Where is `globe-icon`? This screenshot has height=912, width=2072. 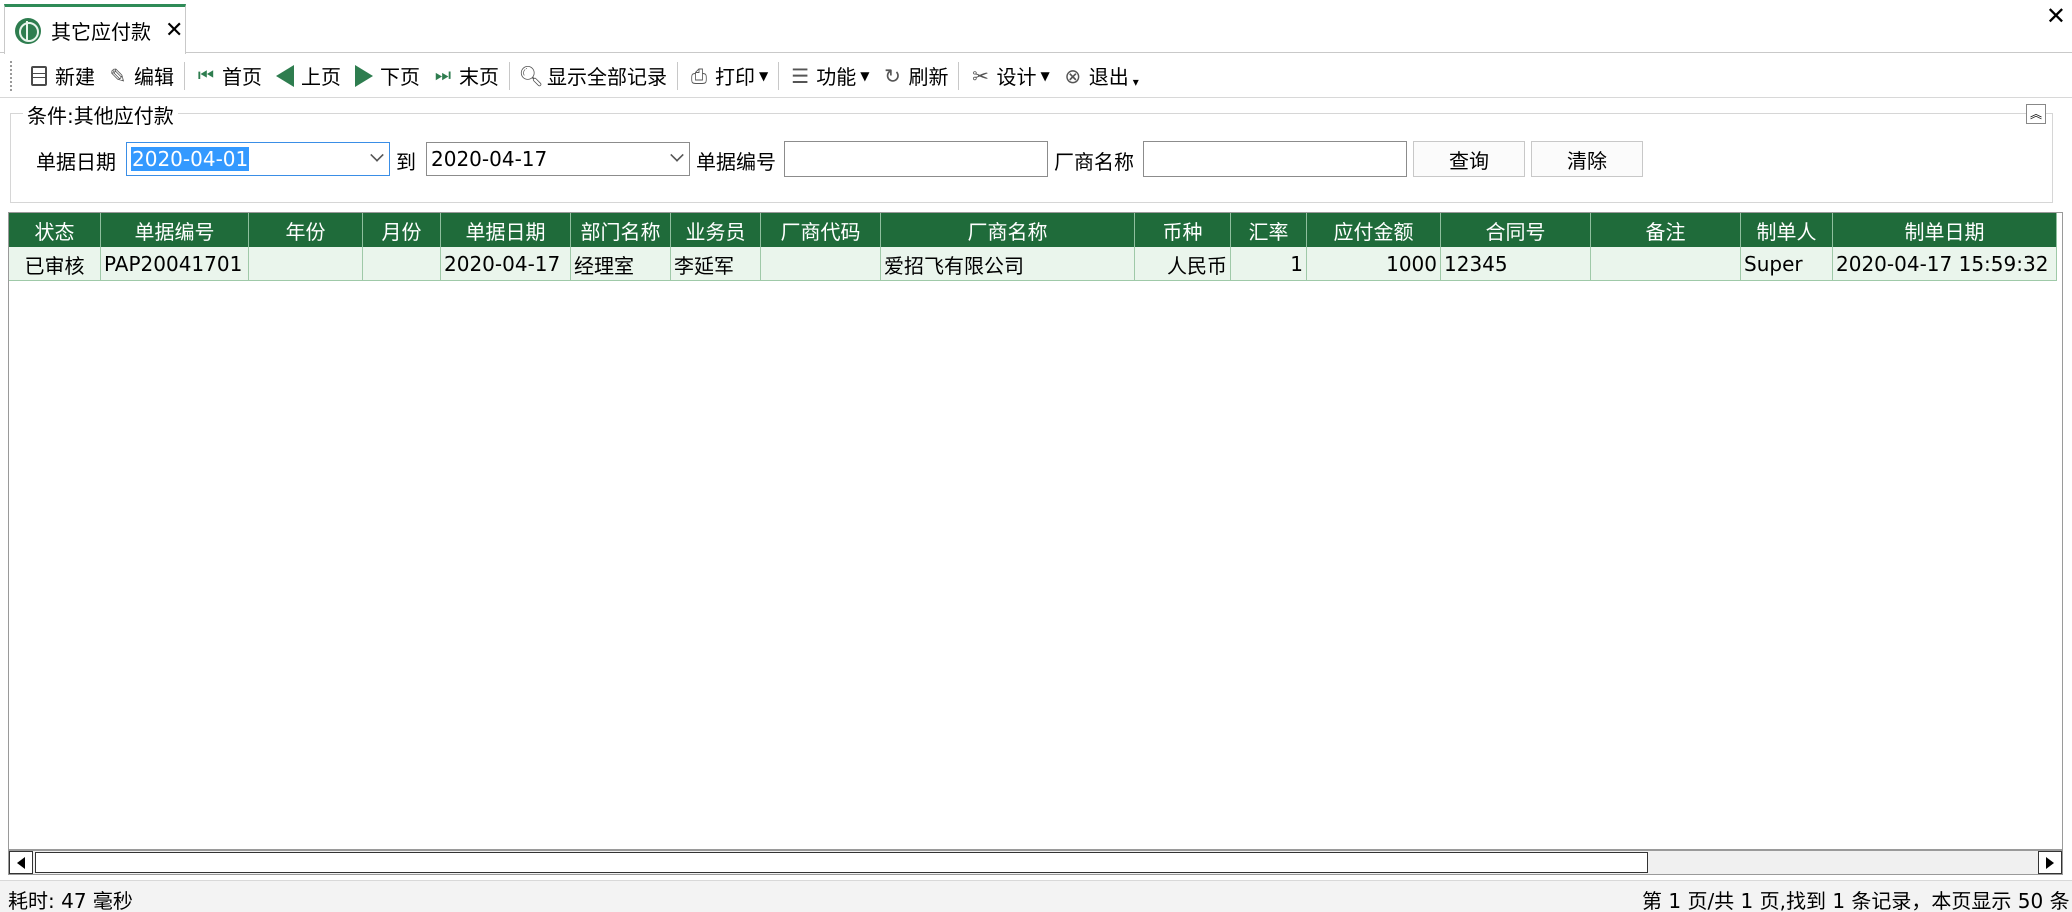 globe-icon is located at coordinates (28, 30).